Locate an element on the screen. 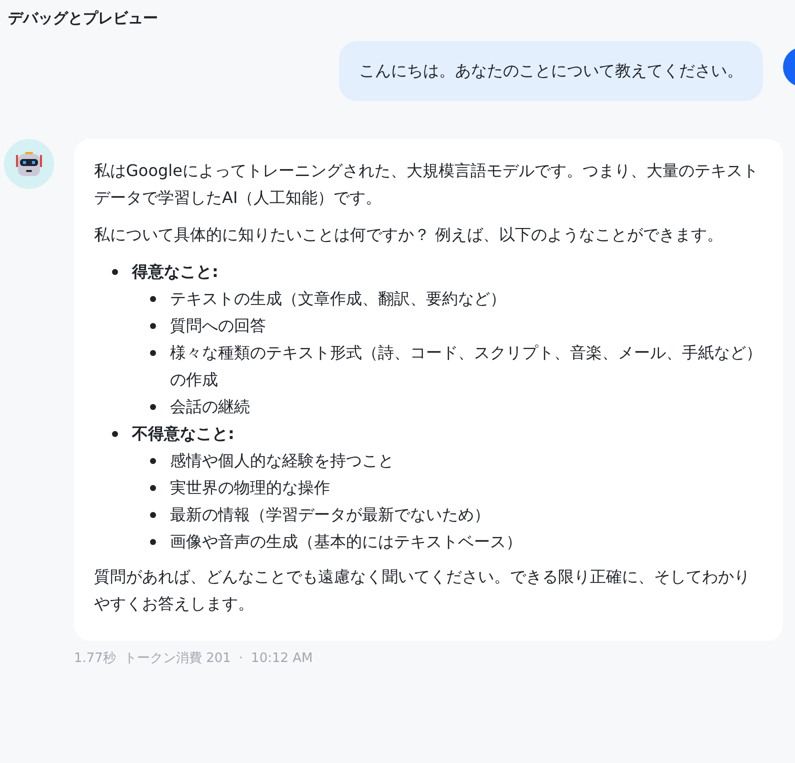 The image size is (795, 763). token-count: トークン消費 201 is located at coordinates (177, 659).